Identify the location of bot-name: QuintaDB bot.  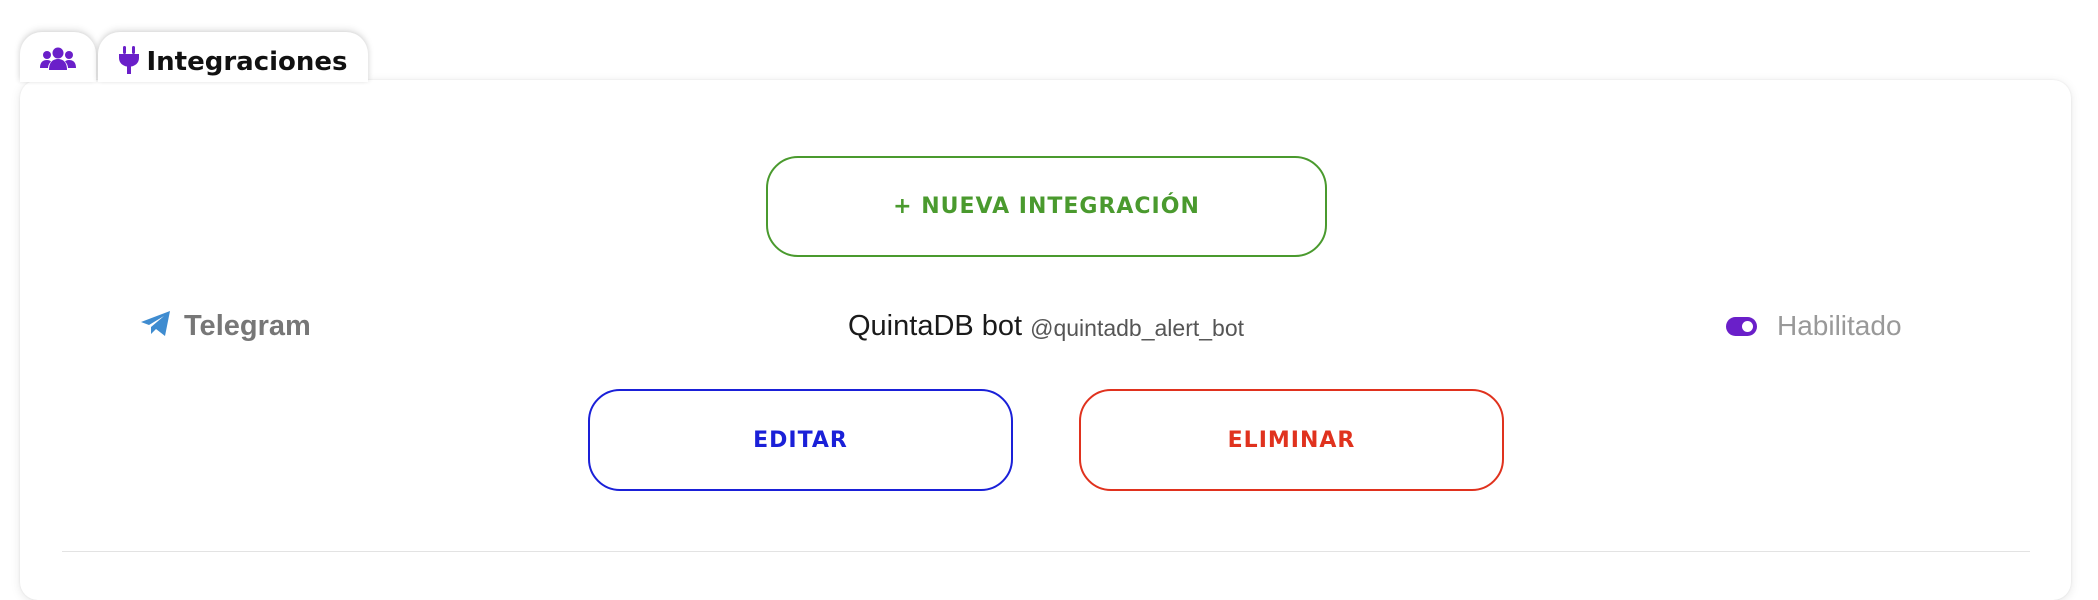
(935, 325).